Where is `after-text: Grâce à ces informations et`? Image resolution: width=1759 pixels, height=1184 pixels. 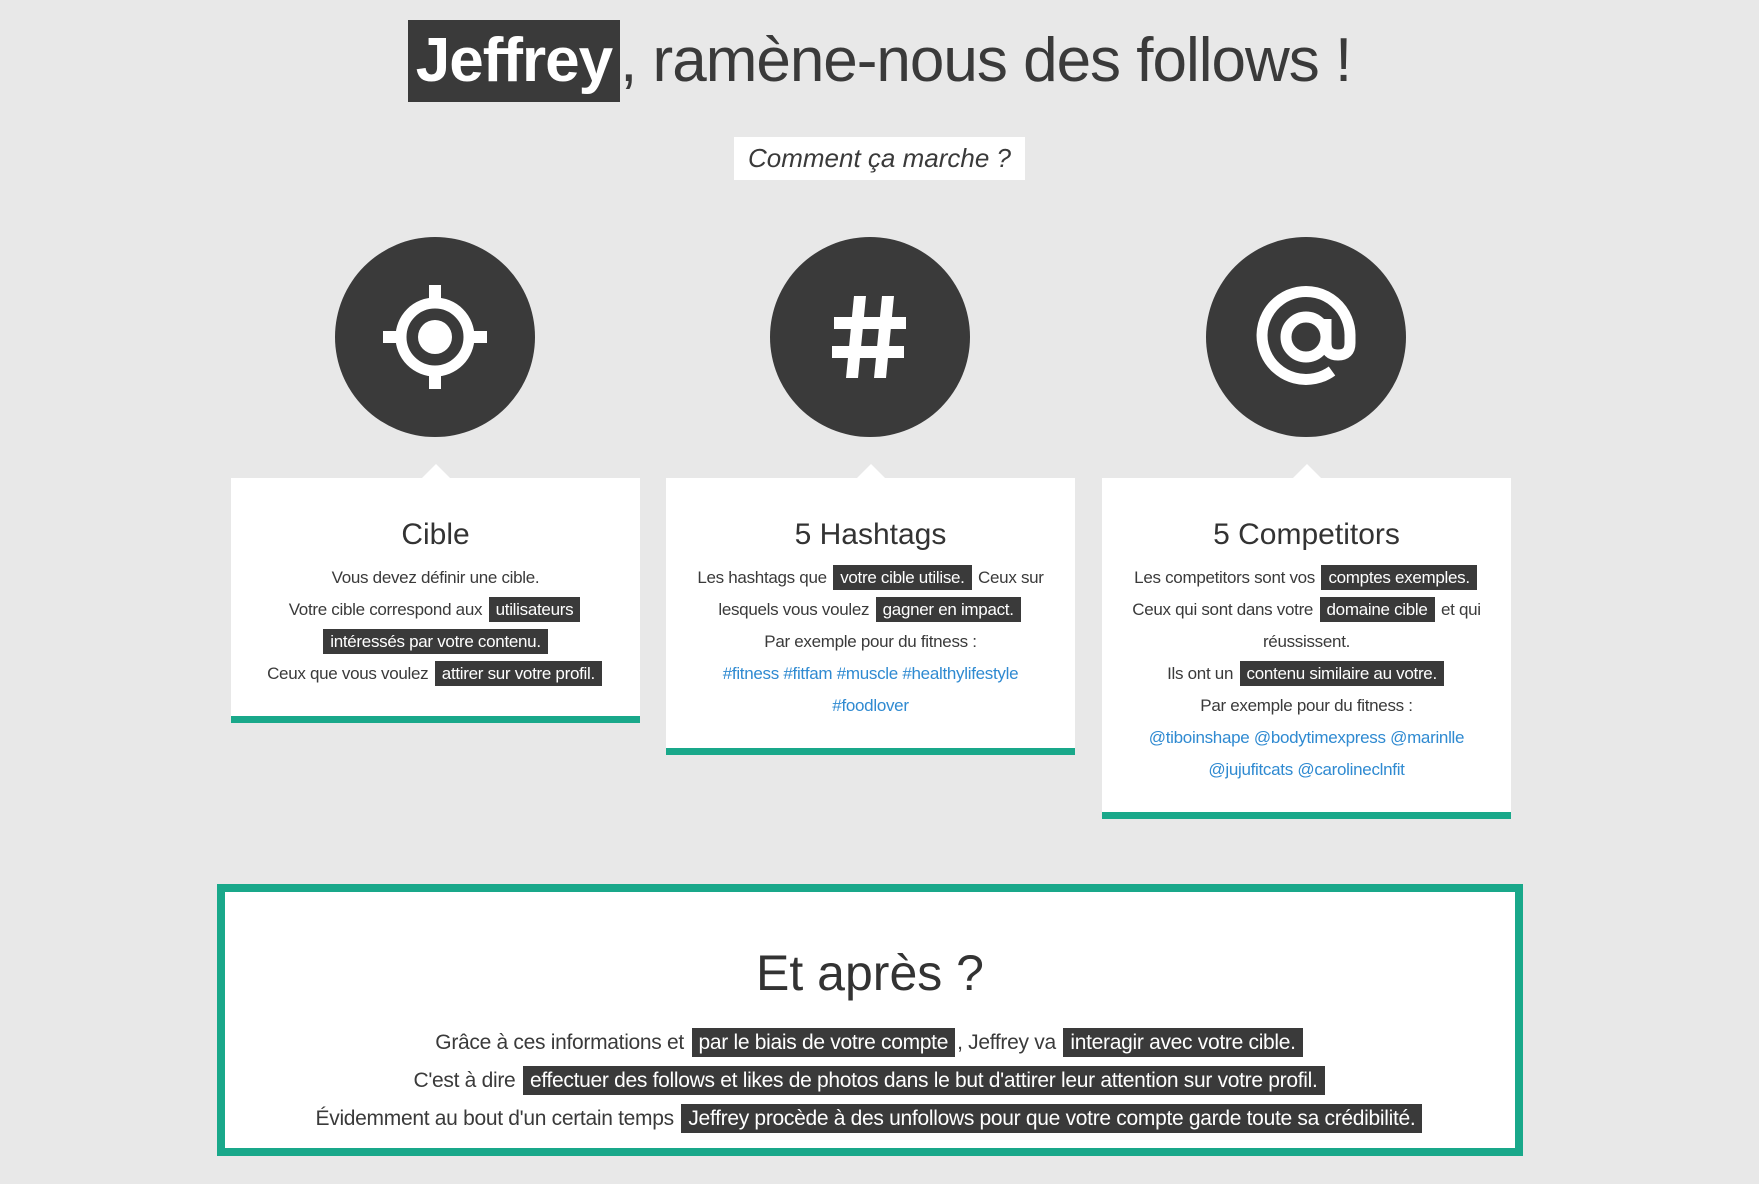
after-text: Grâce à ces informations et is located at coordinates (559, 1042).